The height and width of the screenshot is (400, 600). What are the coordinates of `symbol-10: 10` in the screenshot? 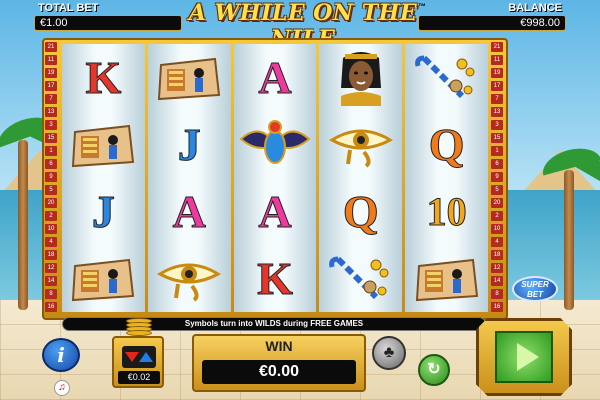 It's located at (446, 211).